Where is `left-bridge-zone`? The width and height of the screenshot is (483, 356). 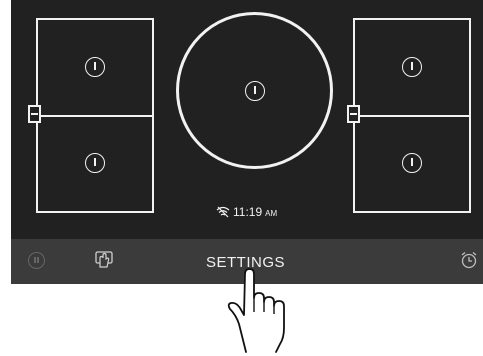
left-bridge-zone is located at coordinates (95, 115).